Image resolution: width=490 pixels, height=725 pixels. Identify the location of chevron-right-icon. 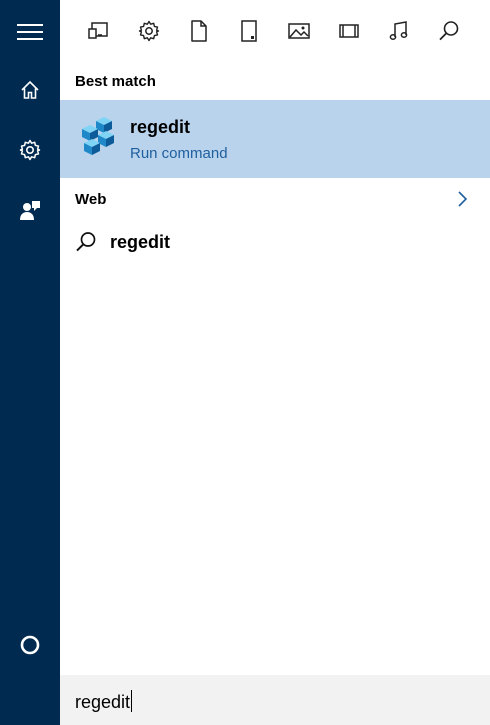
(463, 199).